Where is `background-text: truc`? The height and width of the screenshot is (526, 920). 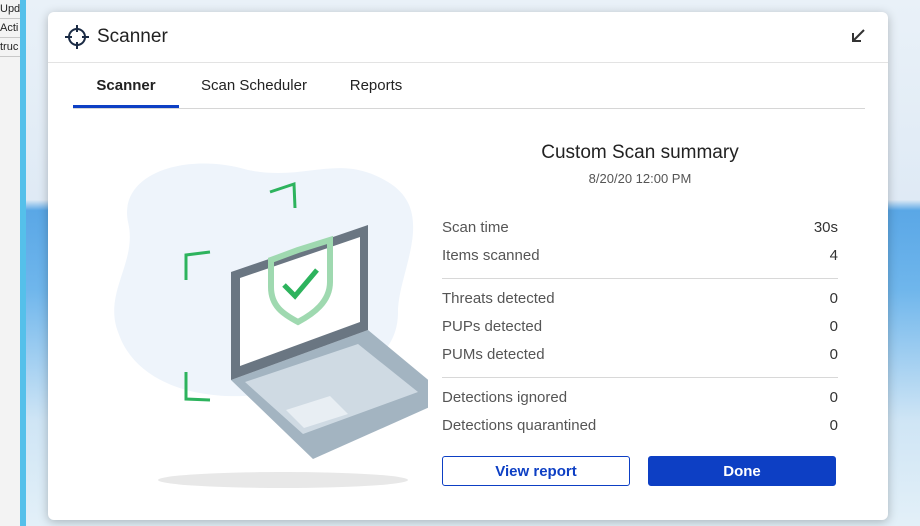 background-text: truc is located at coordinates (9, 47).